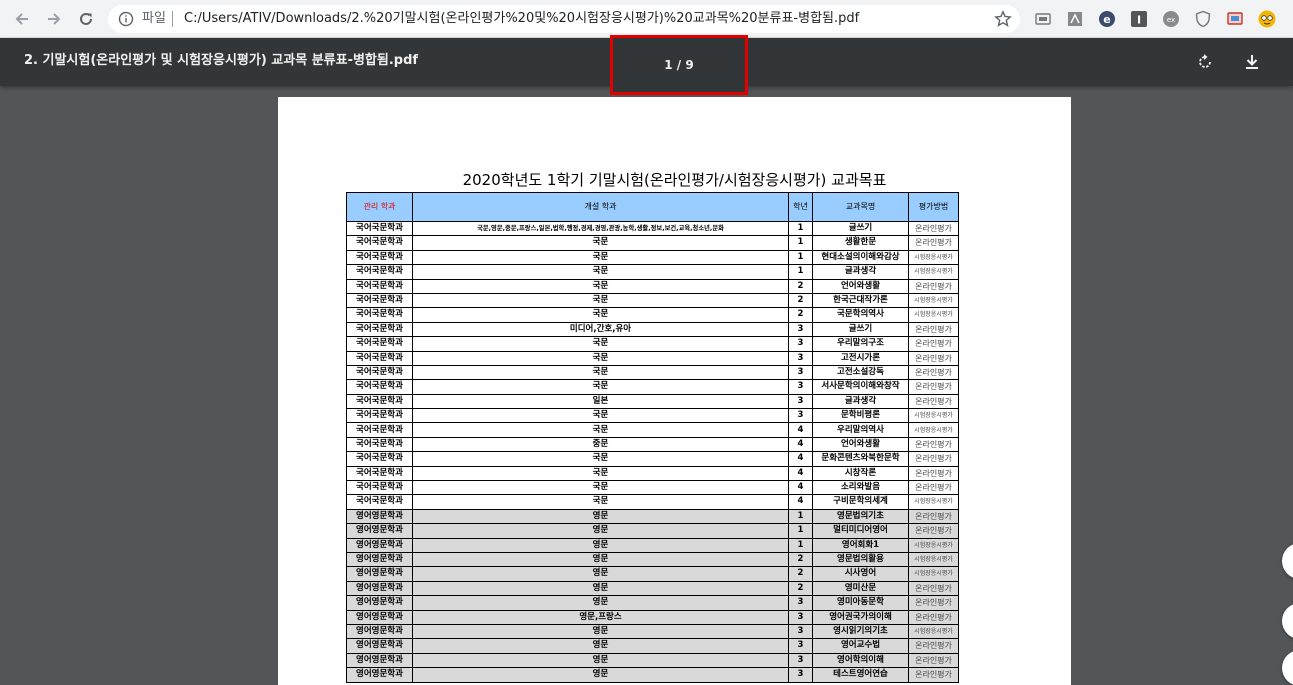 This screenshot has width=1293, height=685. Describe the element at coordinates (800, 574) in the screenshot. I see `cell-year: 2` at that location.